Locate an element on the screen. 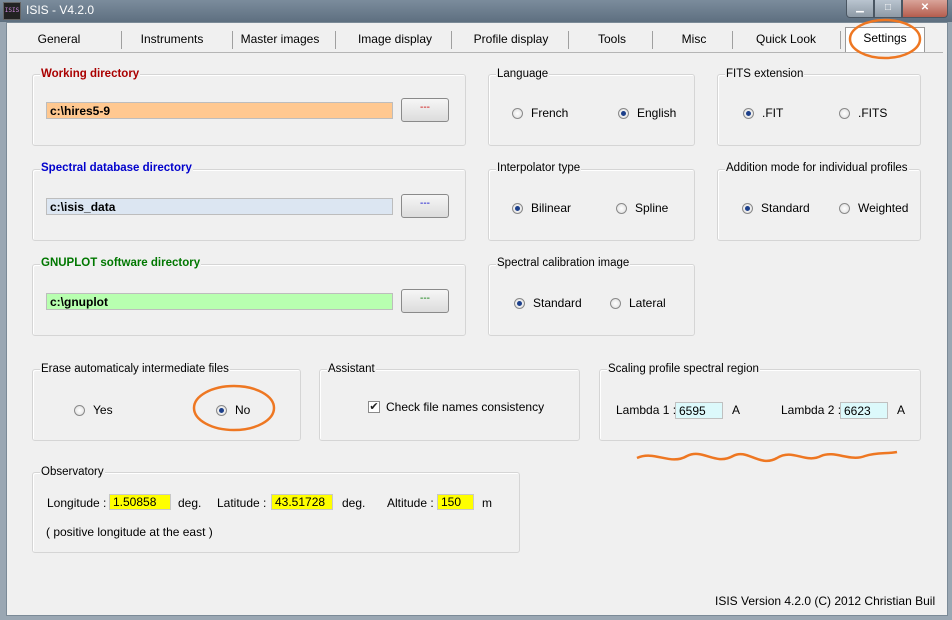  tab-instruments: Instruments is located at coordinates (172, 40).